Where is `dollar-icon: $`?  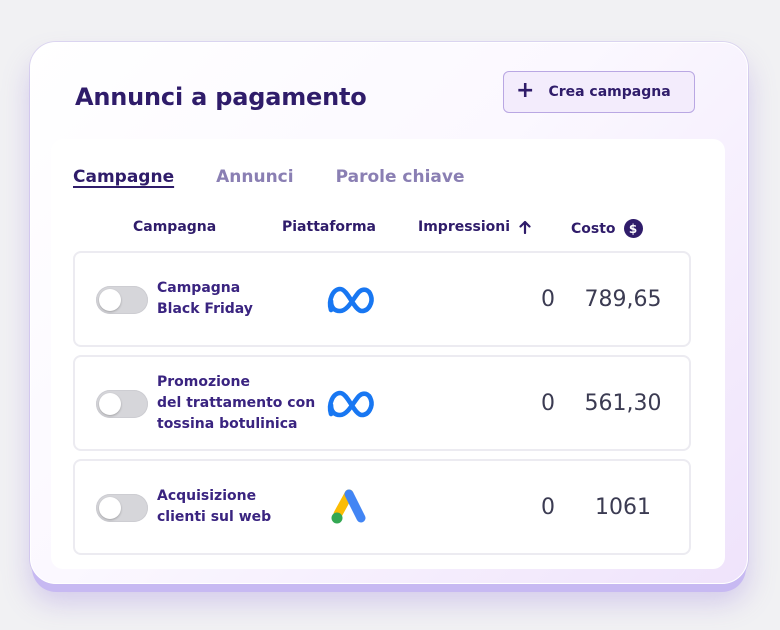
dollar-icon: $ is located at coordinates (633, 228).